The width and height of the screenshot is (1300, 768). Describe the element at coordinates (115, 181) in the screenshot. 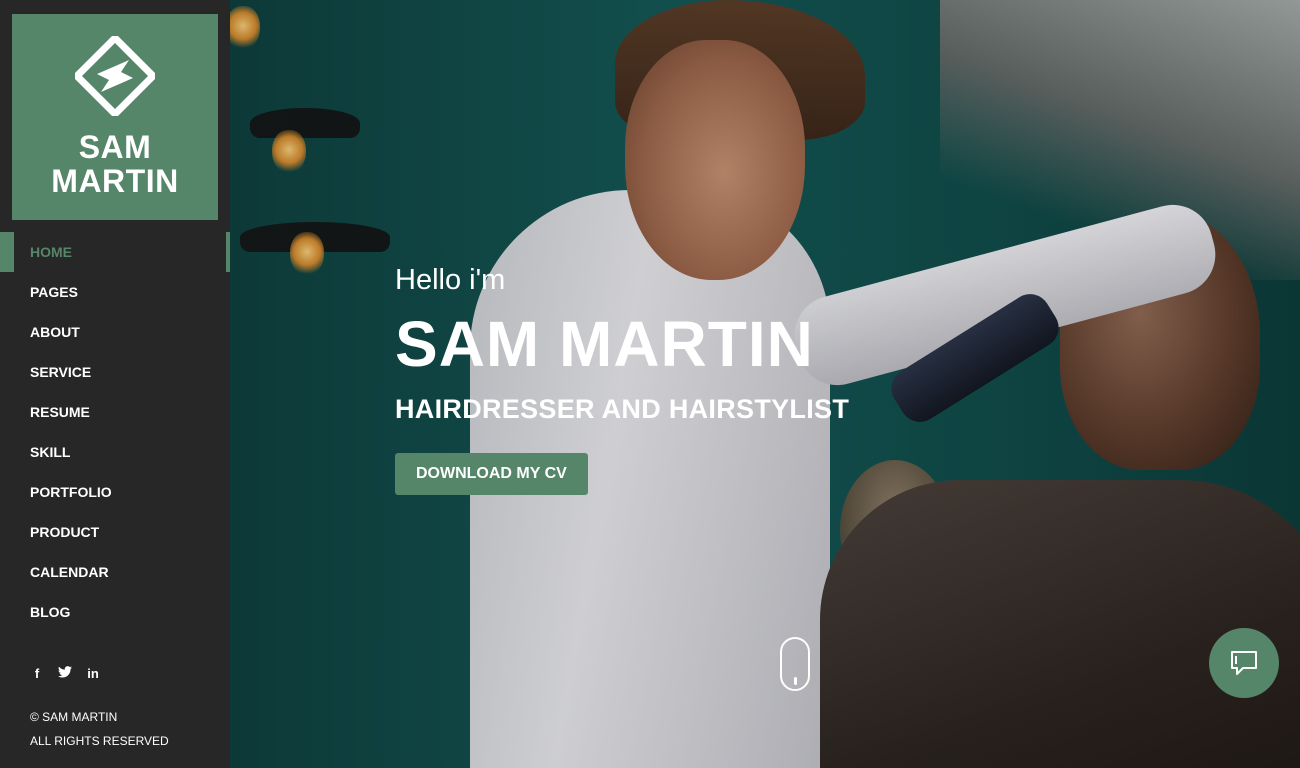

I see `brand-name-line2: MARTIN` at that location.